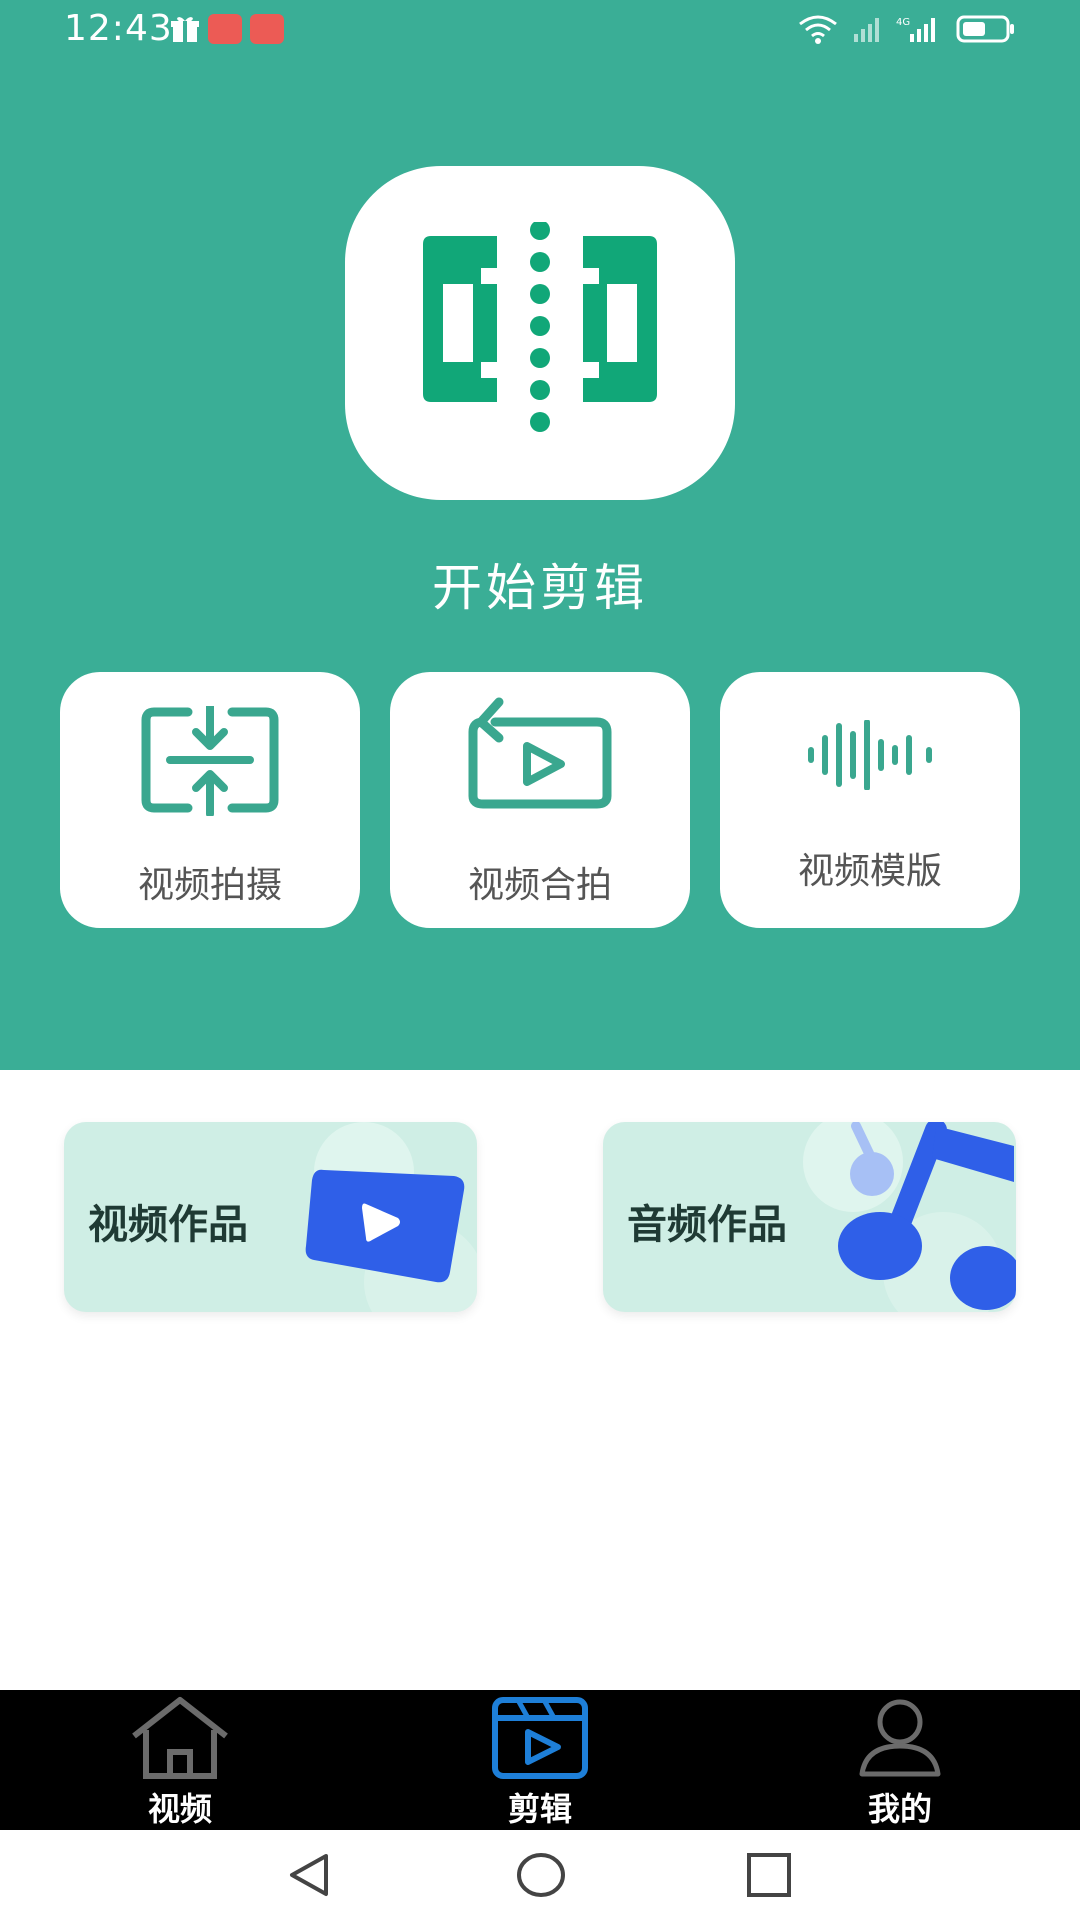 This screenshot has width=1080, height=1920. What do you see at coordinates (927, 1216) in the screenshot?
I see `music-note-icon` at bounding box center [927, 1216].